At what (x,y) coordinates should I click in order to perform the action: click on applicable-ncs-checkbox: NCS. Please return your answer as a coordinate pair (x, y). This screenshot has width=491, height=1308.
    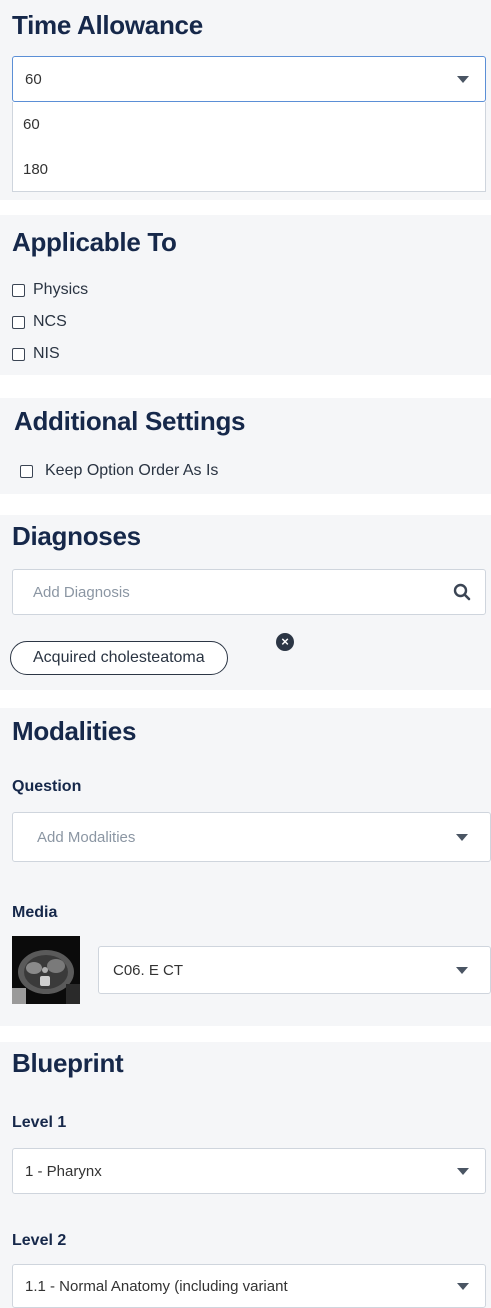
    Looking at the image, I should click on (39, 322).